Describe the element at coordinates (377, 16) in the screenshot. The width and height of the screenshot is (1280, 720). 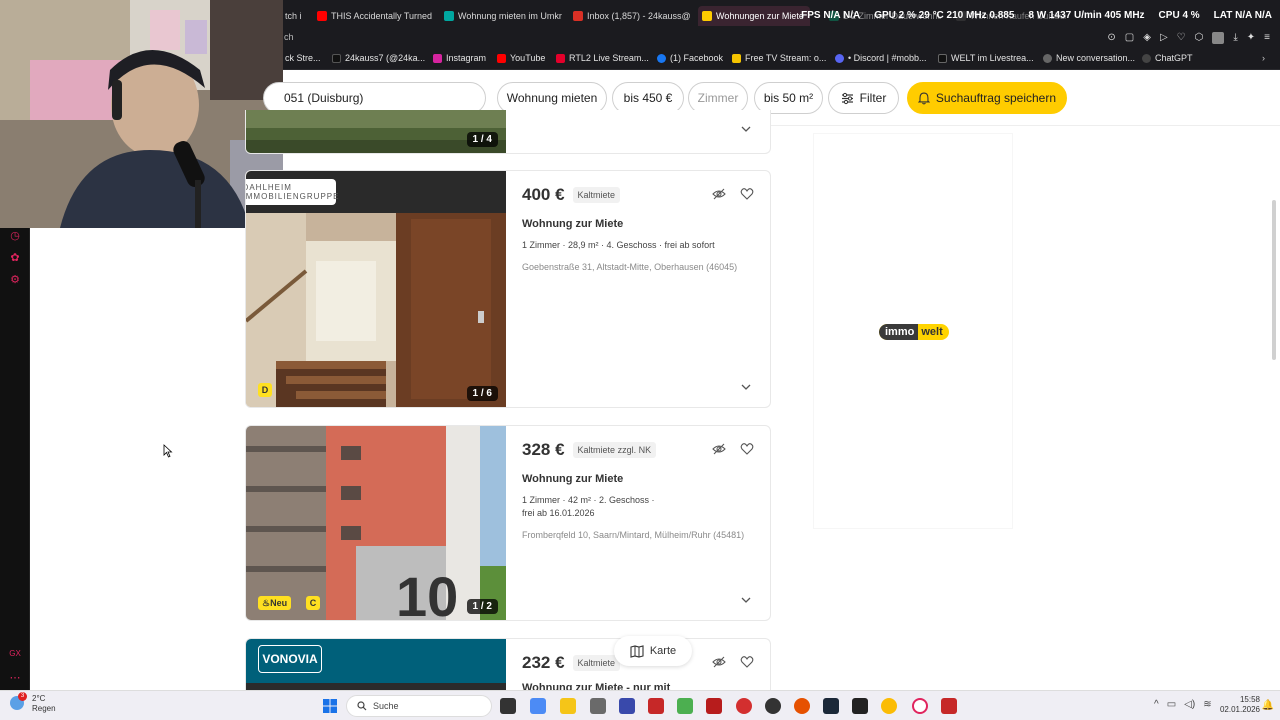
I see `tab-video: THIS Accidentally Turned` at that location.